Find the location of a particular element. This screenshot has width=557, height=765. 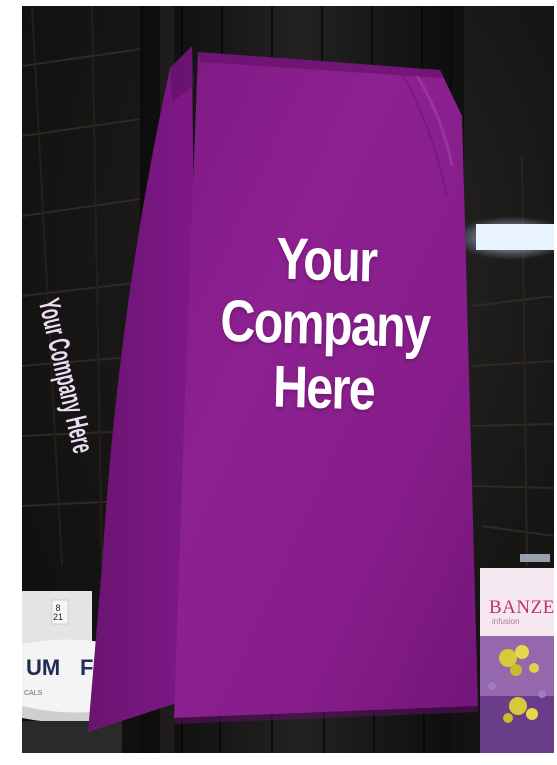

left-booth-sign-b: F is located at coordinates (87, 667).